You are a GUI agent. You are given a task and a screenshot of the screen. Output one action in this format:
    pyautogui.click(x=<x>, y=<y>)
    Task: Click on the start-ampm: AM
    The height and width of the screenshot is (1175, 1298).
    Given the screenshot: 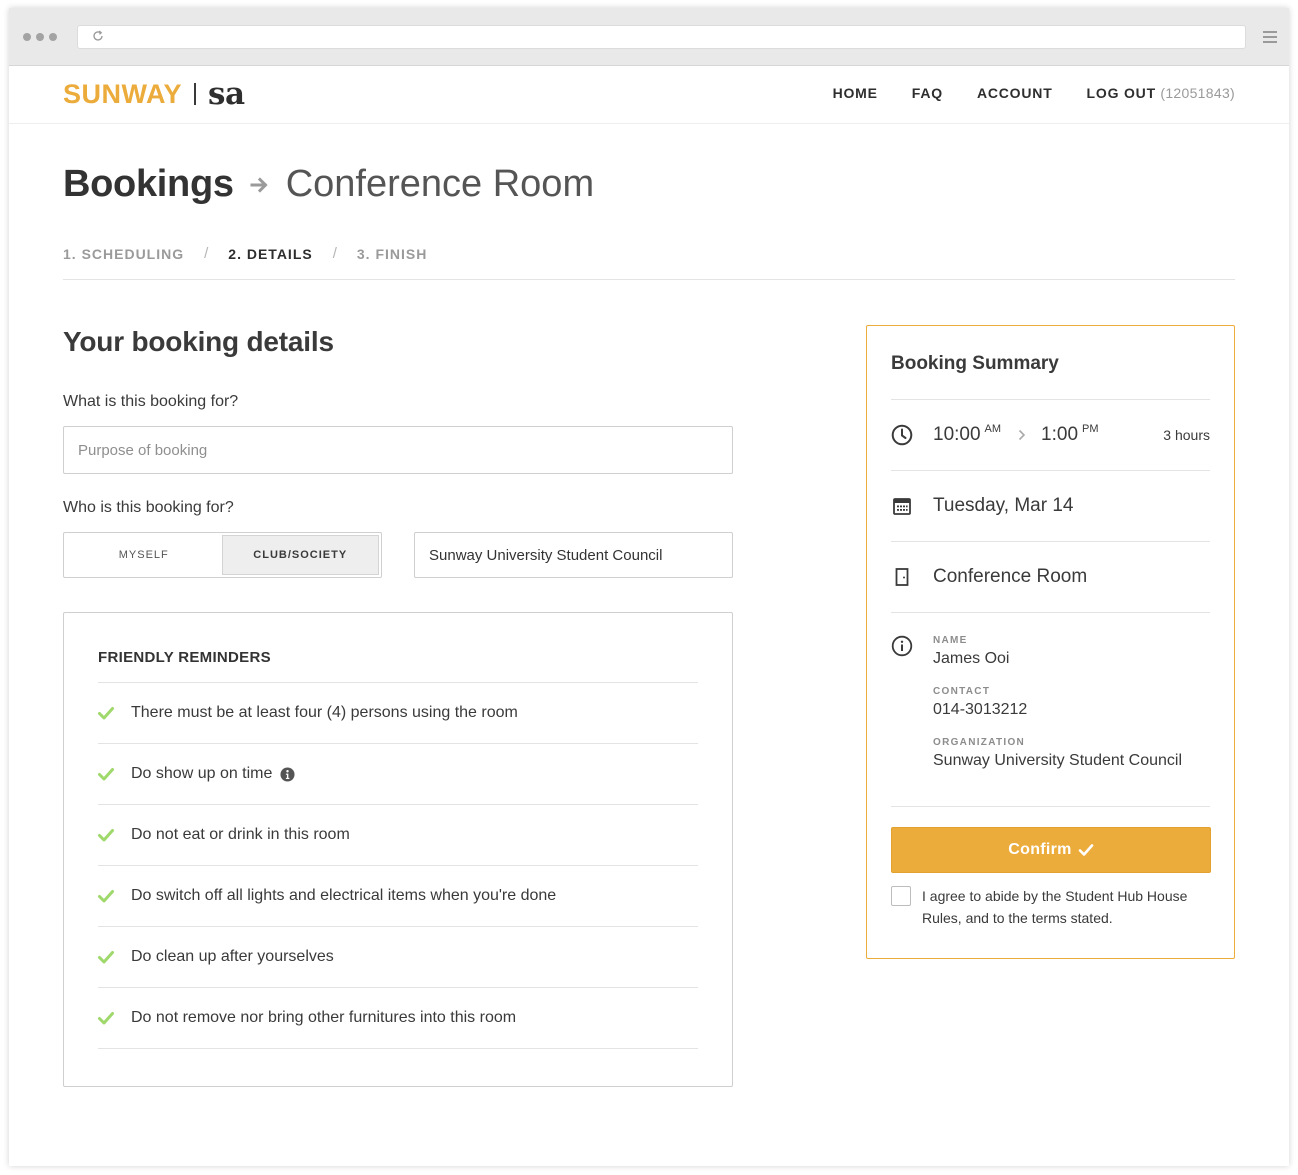 What is the action you would take?
    pyautogui.click(x=993, y=429)
    